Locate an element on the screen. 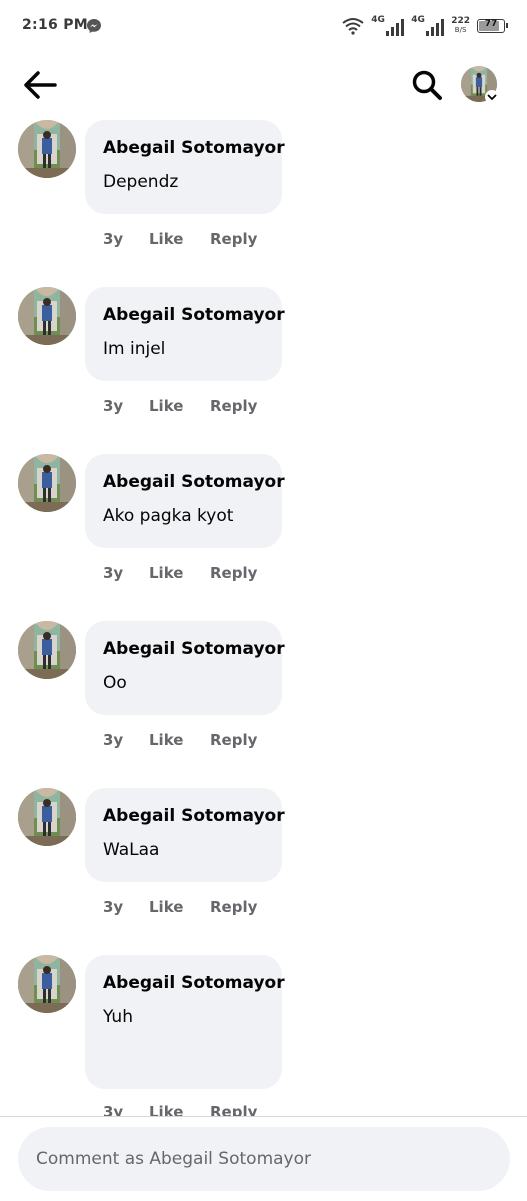 The image size is (527, 1201). messenger-icon is located at coordinates (94, 26).